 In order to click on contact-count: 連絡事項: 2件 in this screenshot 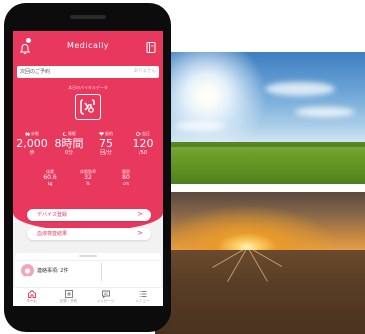, I will do `click(53, 271)`.